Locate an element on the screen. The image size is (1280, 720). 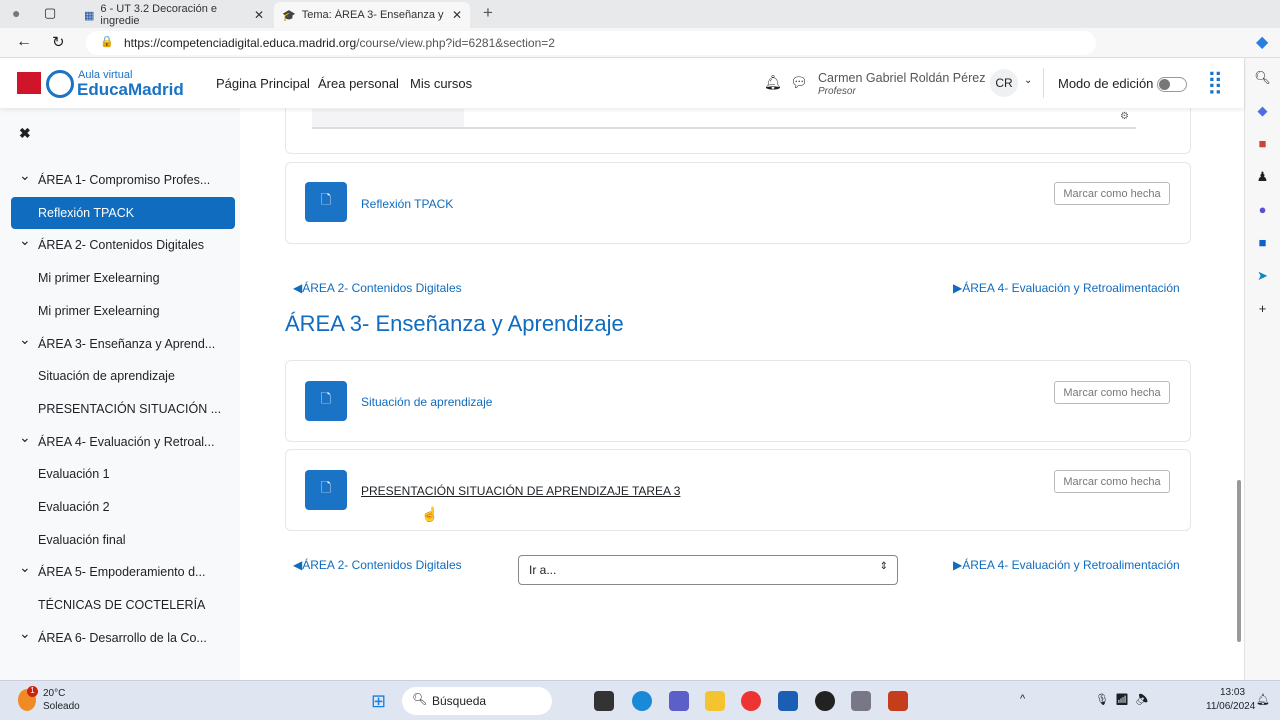
prev-section-link: ◀ÁREA 2- Contenidos Digitales is located at coordinates (377, 288).